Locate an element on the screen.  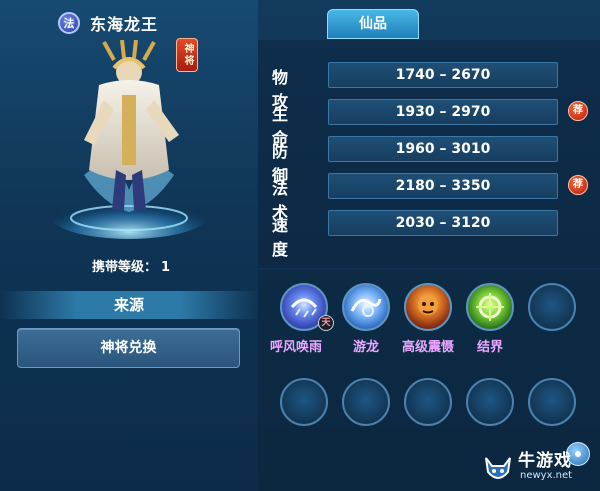
tab-immortal-grade: 仙品 is located at coordinates (373, 24).